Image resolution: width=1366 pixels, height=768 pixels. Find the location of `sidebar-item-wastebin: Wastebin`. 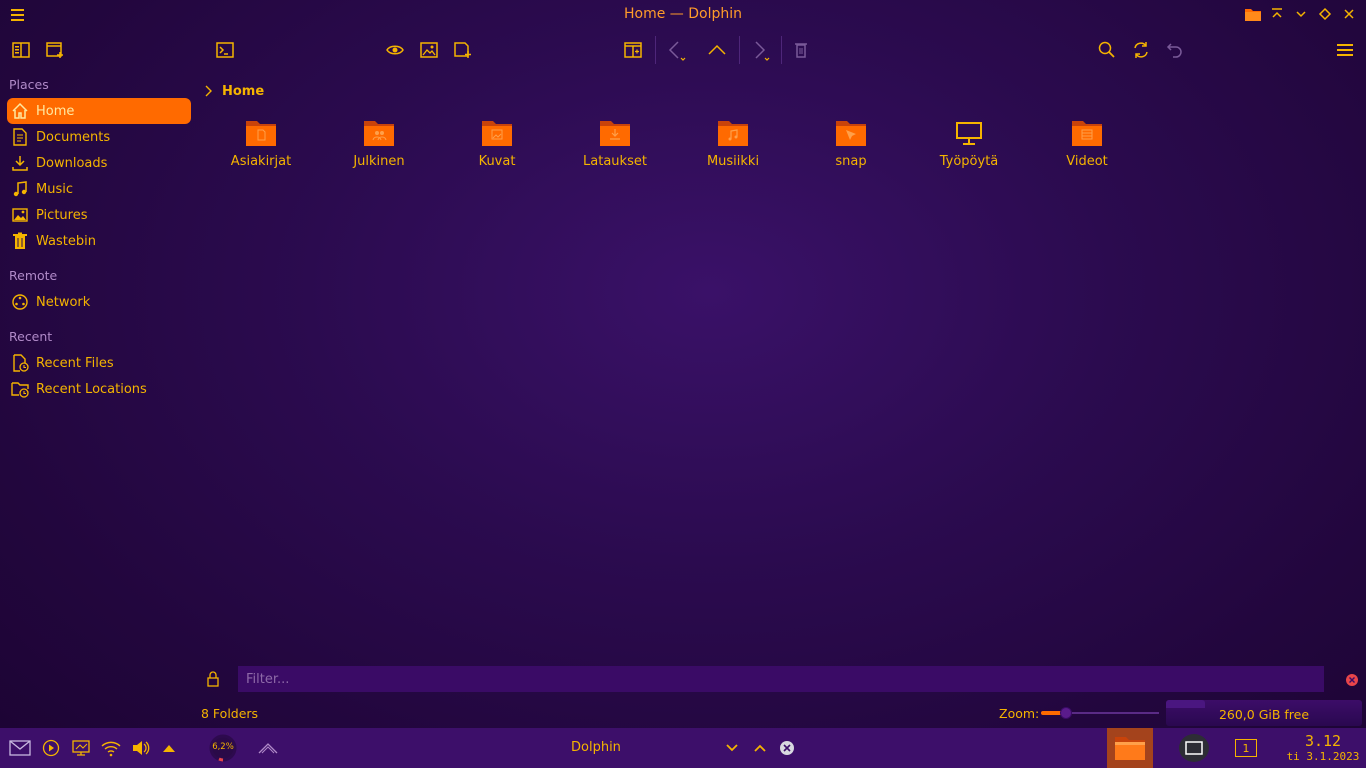

sidebar-item-wastebin: Wastebin is located at coordinates (99, 241).